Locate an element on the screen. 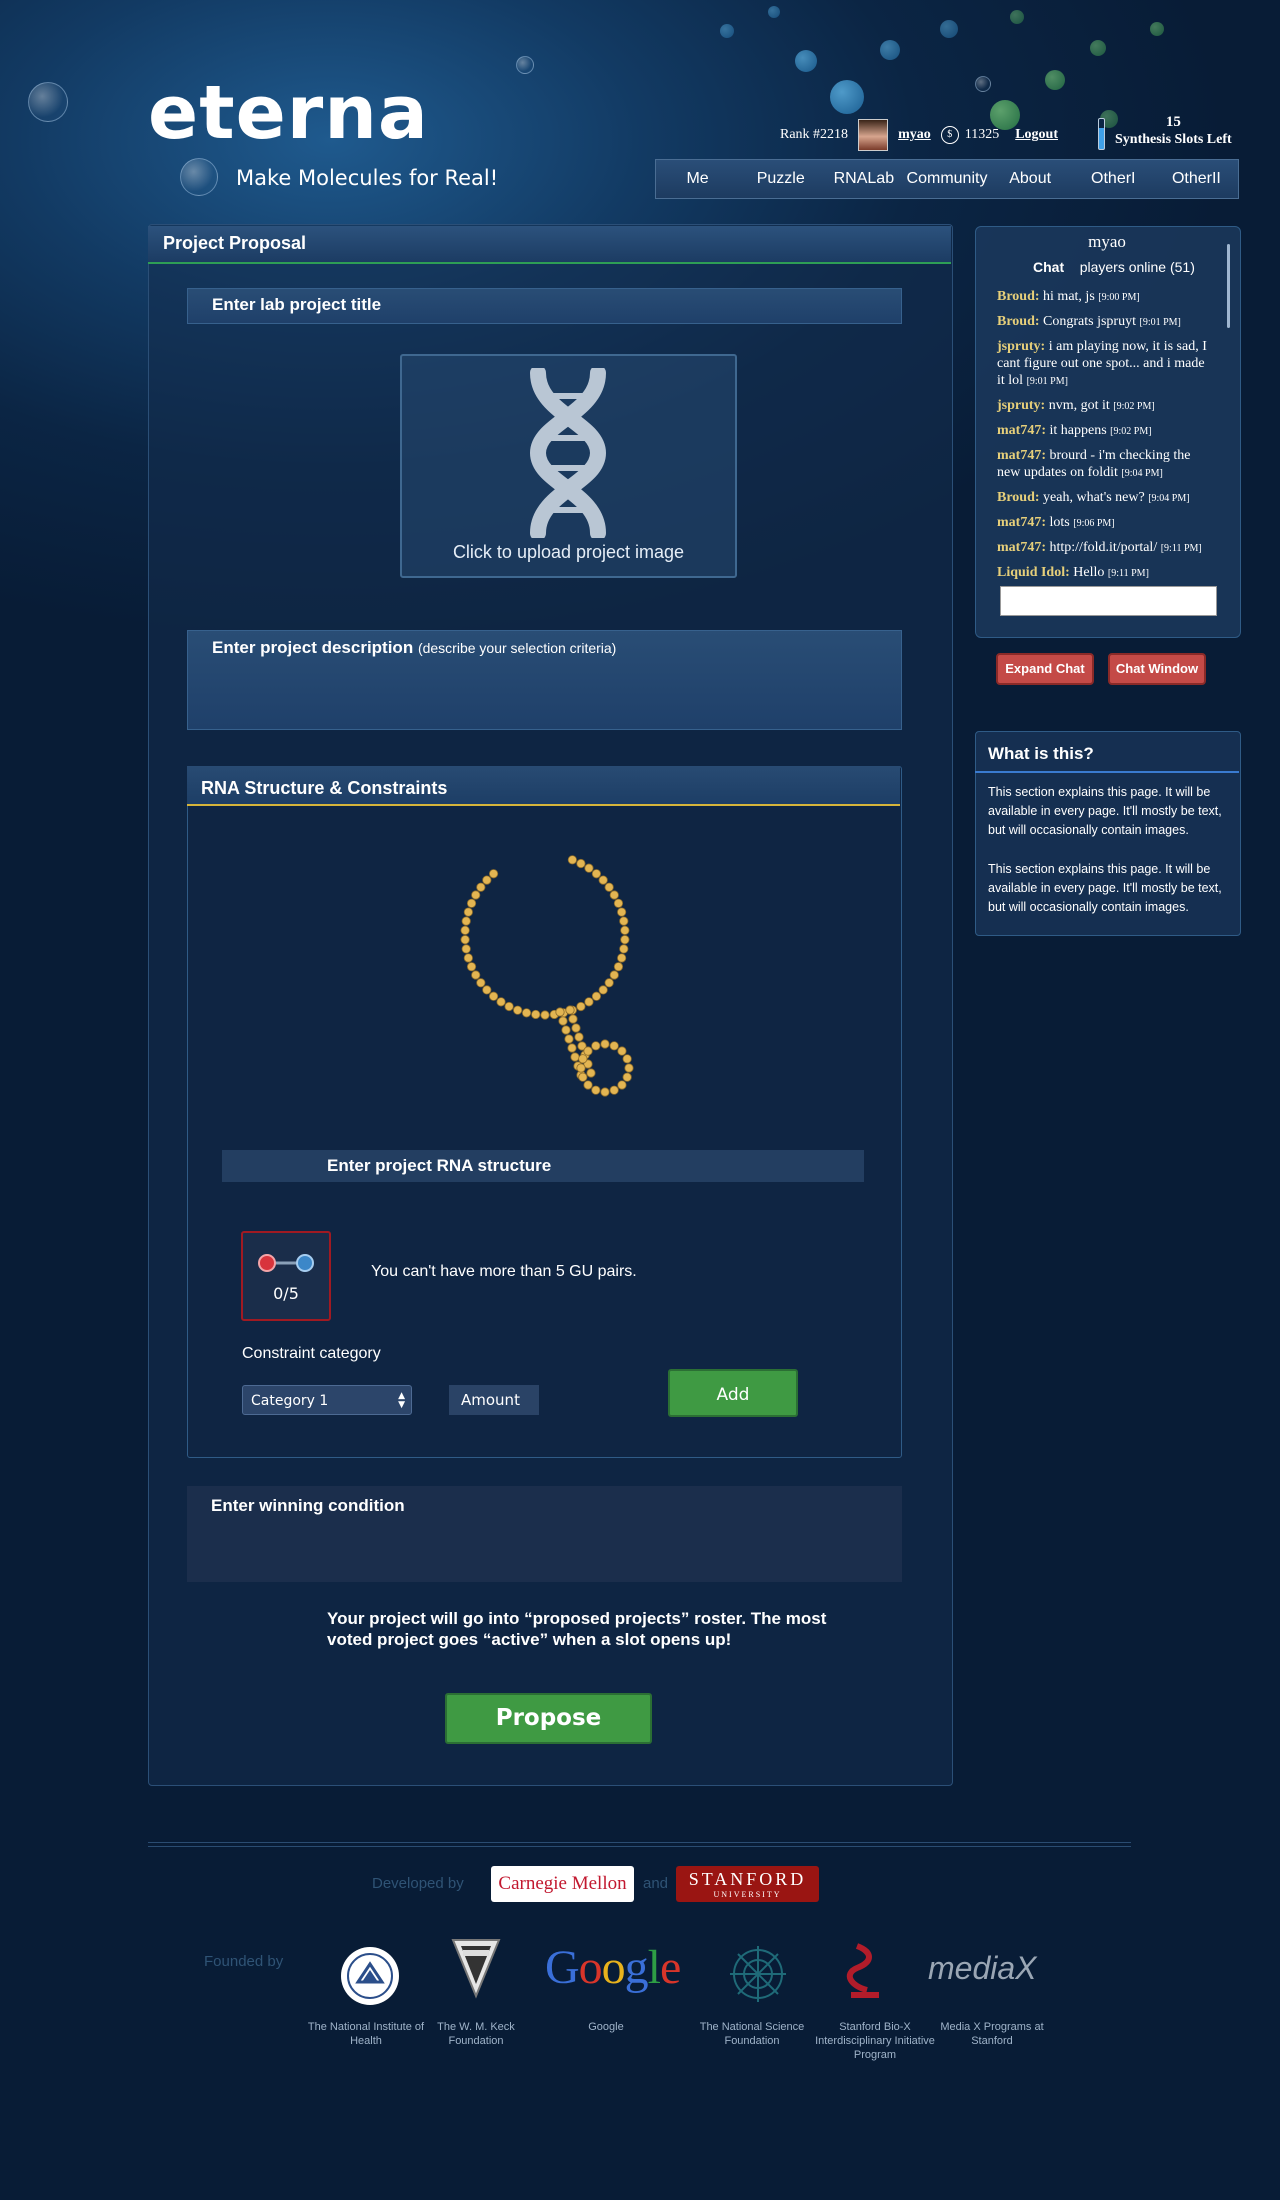 The height and width of the screenshot is (2200, 1280). logout-link: Logout is located at coordinates (1036, 135).